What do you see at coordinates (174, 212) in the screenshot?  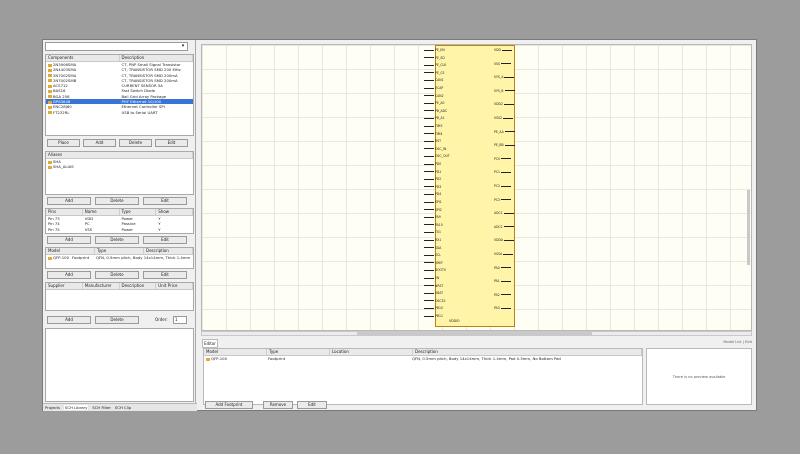 I see `column-header: Show` at bounding box center [174, 212].